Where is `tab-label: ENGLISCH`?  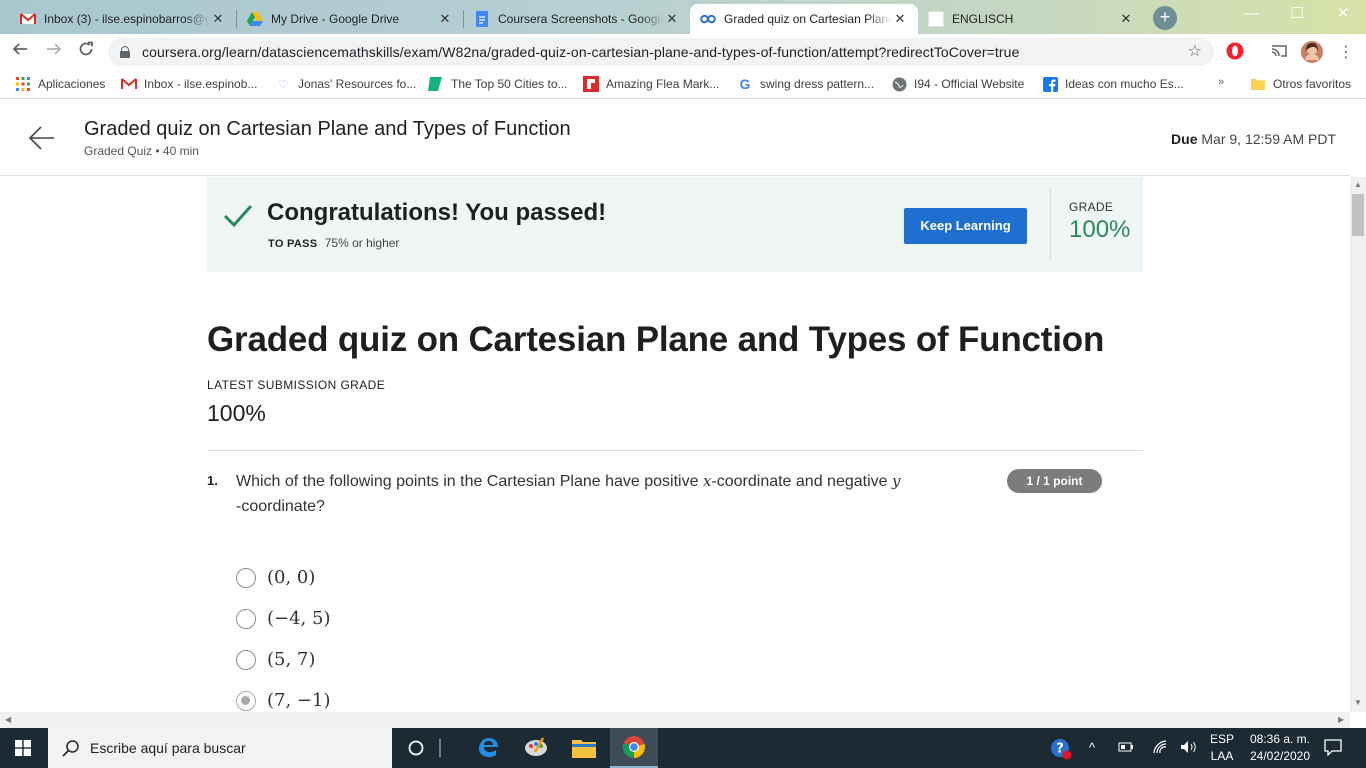
tab-label: ENGLISCH is located at coordinates (983, 19).